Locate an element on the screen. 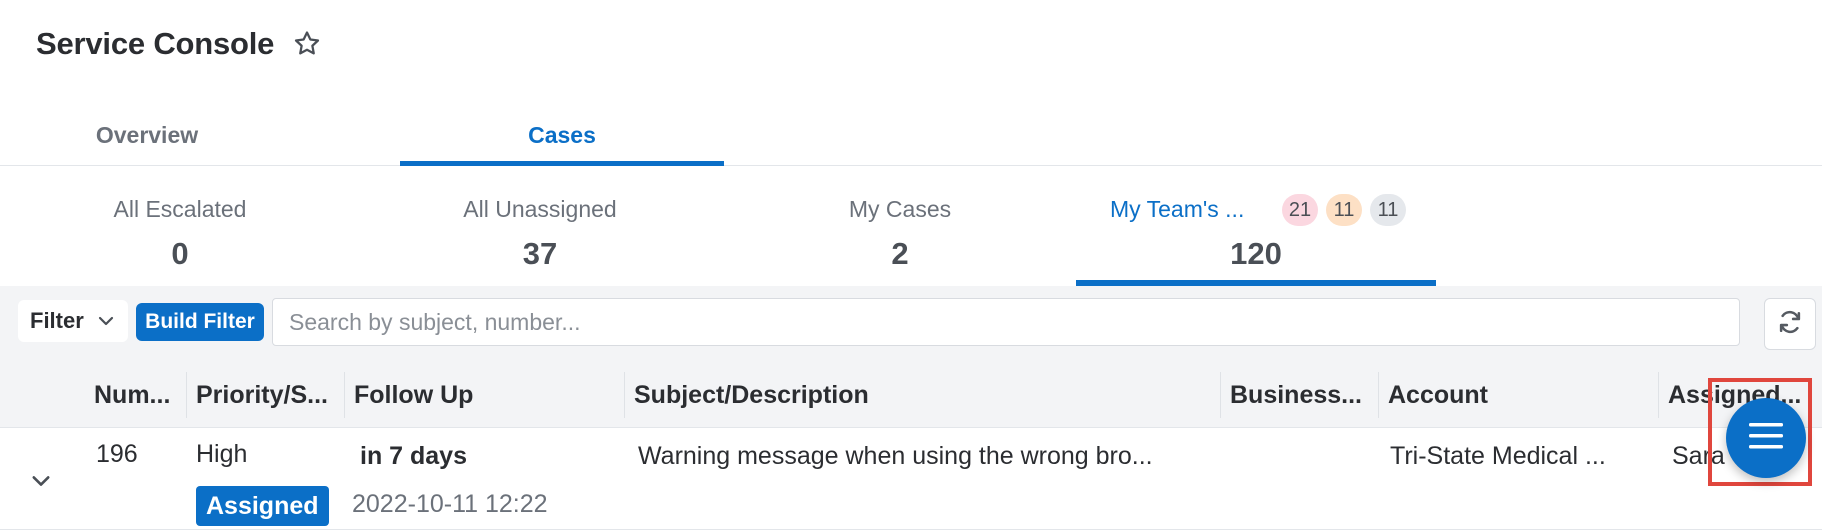  tab-badges: 21 11 11 is located at coordinates (1344, 210).